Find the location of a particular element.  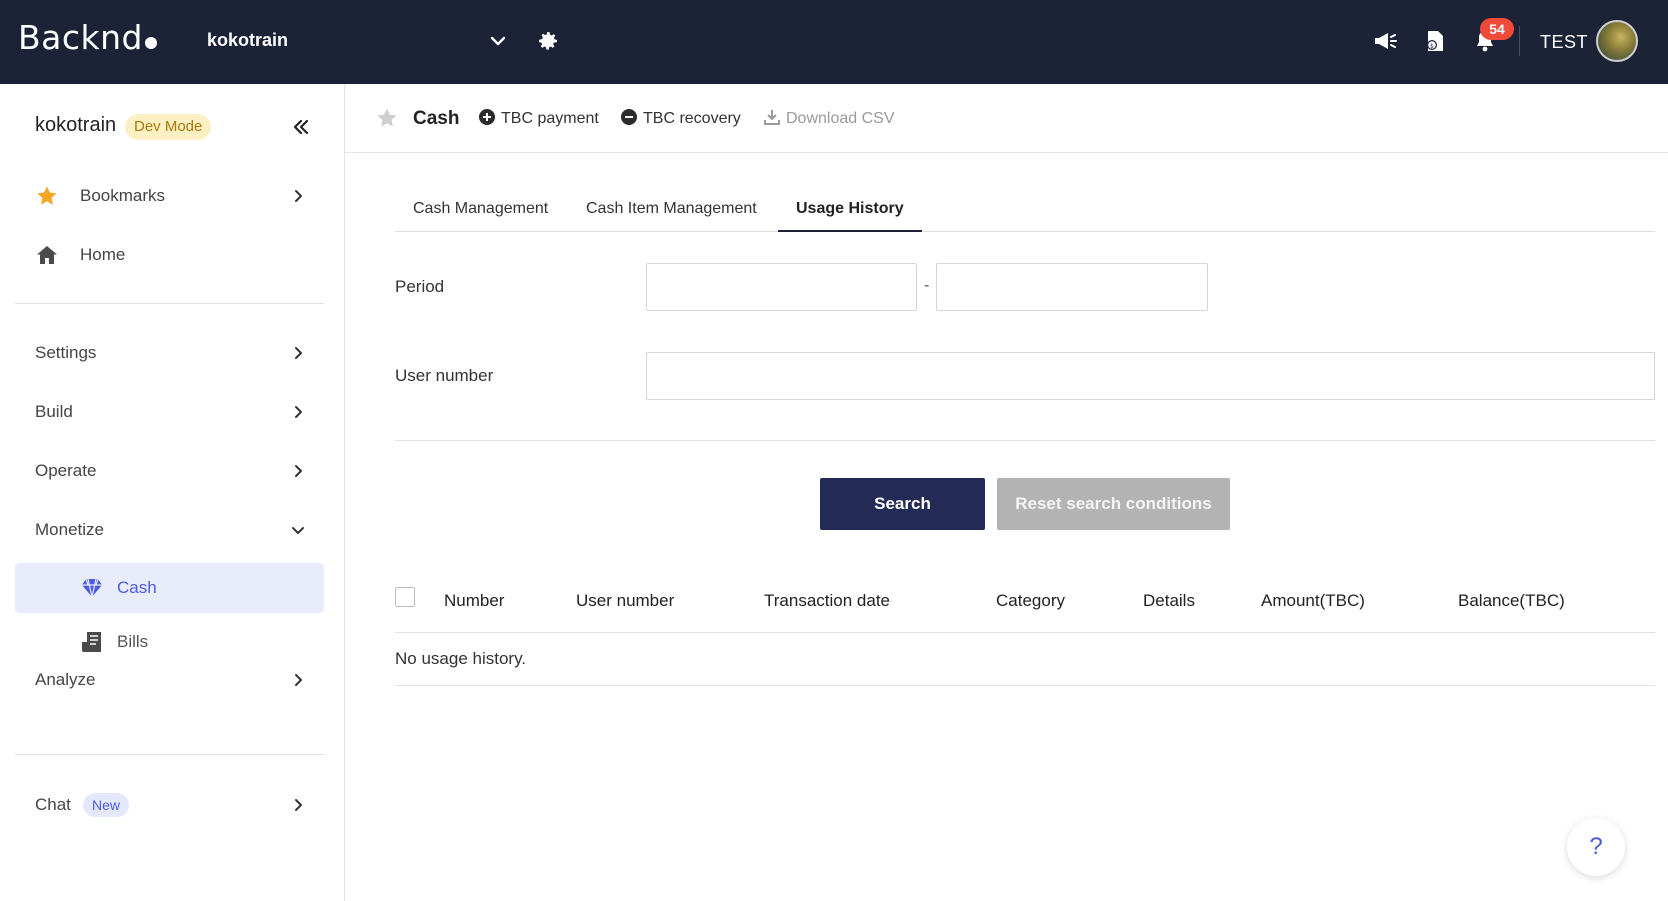

sidebar-item-settings: Settings is located at coordinates (169, 353).